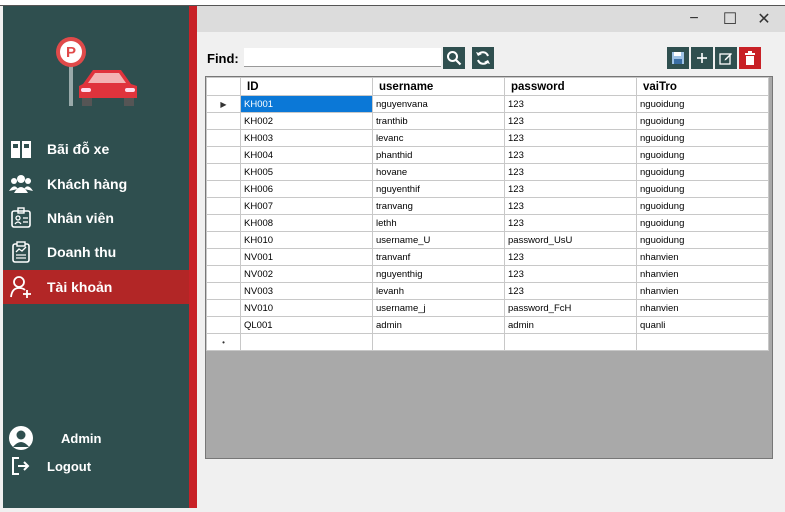 The width and height of the screenshot is (785, 512). What do you see at coordinates (438, 240) in the screenshot?
I see `cell-username: username_U` at bounding box center [438, 240].